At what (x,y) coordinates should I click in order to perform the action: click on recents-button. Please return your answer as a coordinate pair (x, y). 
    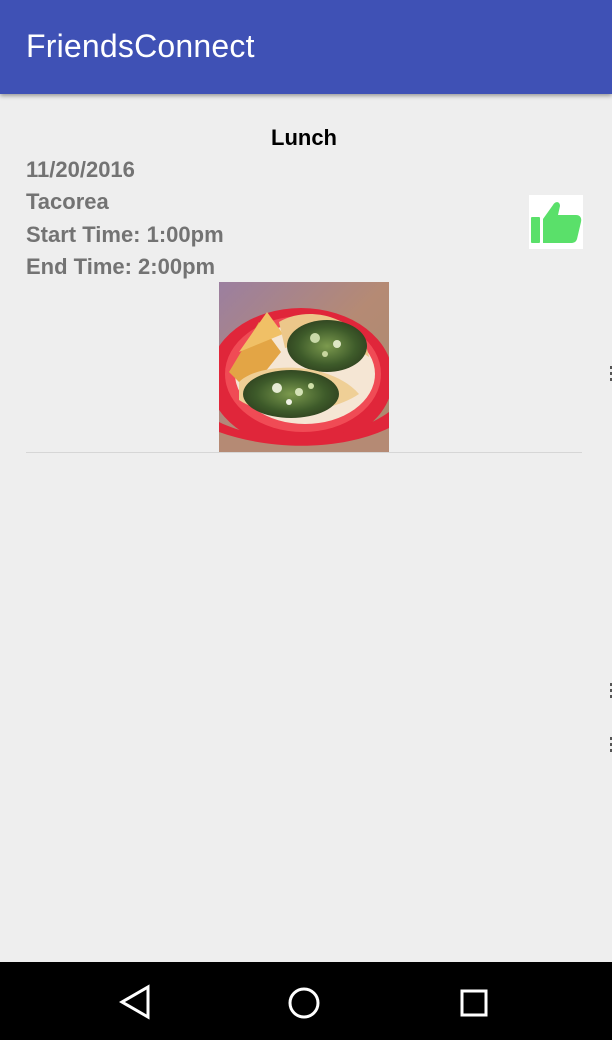
    Looking at the image, I should click on (474, 1001).